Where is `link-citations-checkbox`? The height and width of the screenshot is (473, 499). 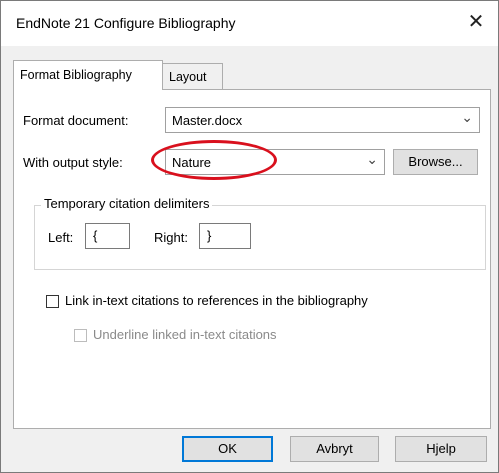
link-citations-checkbox is located at coordinates (52, 301).